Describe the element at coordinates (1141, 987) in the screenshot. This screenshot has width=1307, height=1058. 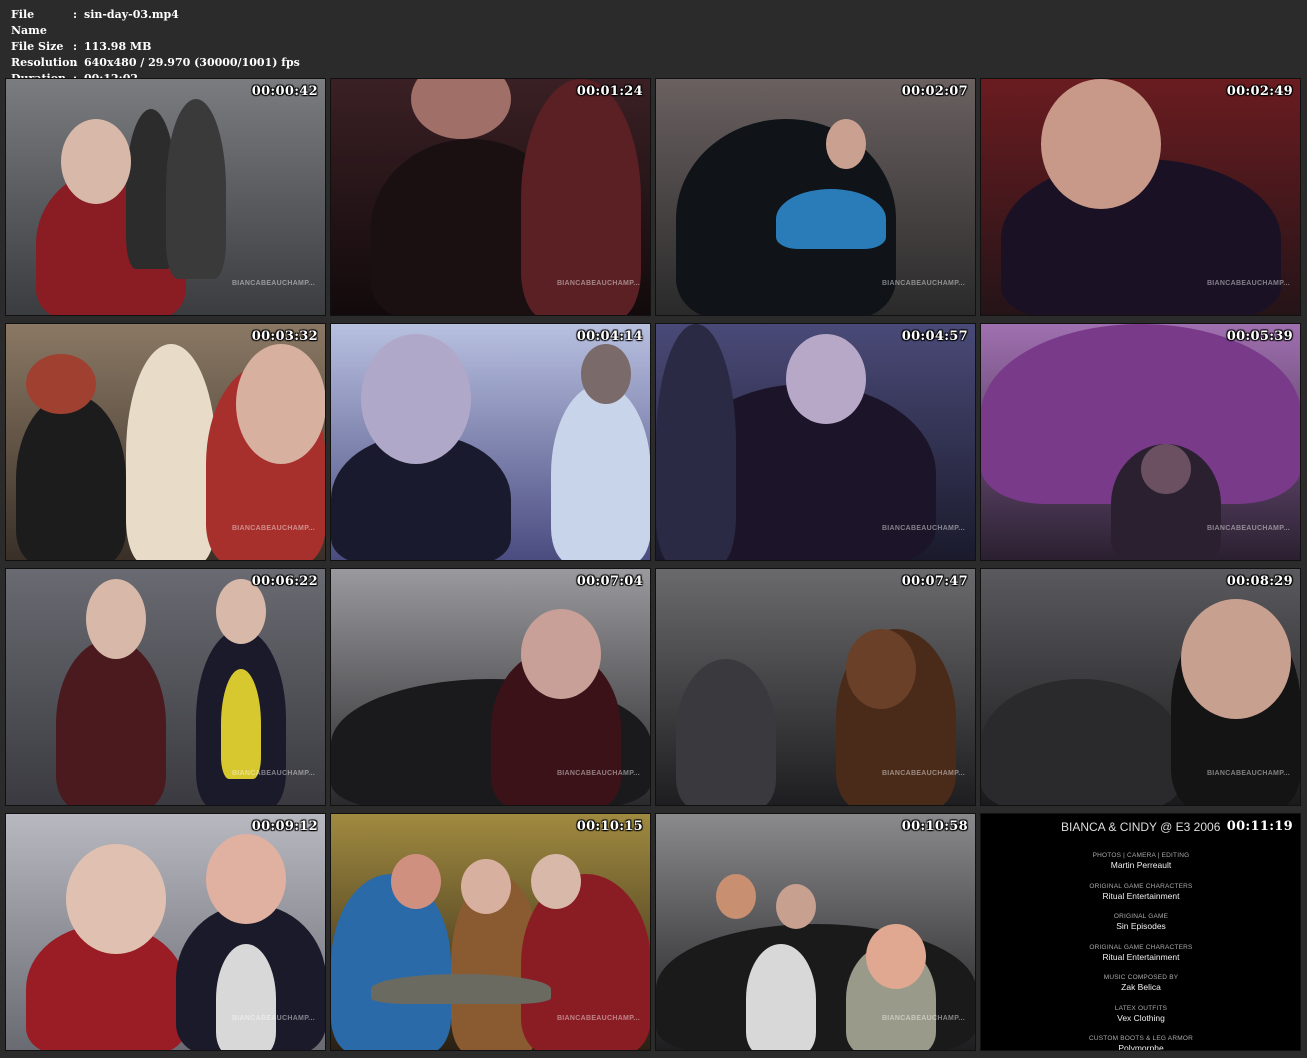
I see `credit-name: Zak Belica` at that location.